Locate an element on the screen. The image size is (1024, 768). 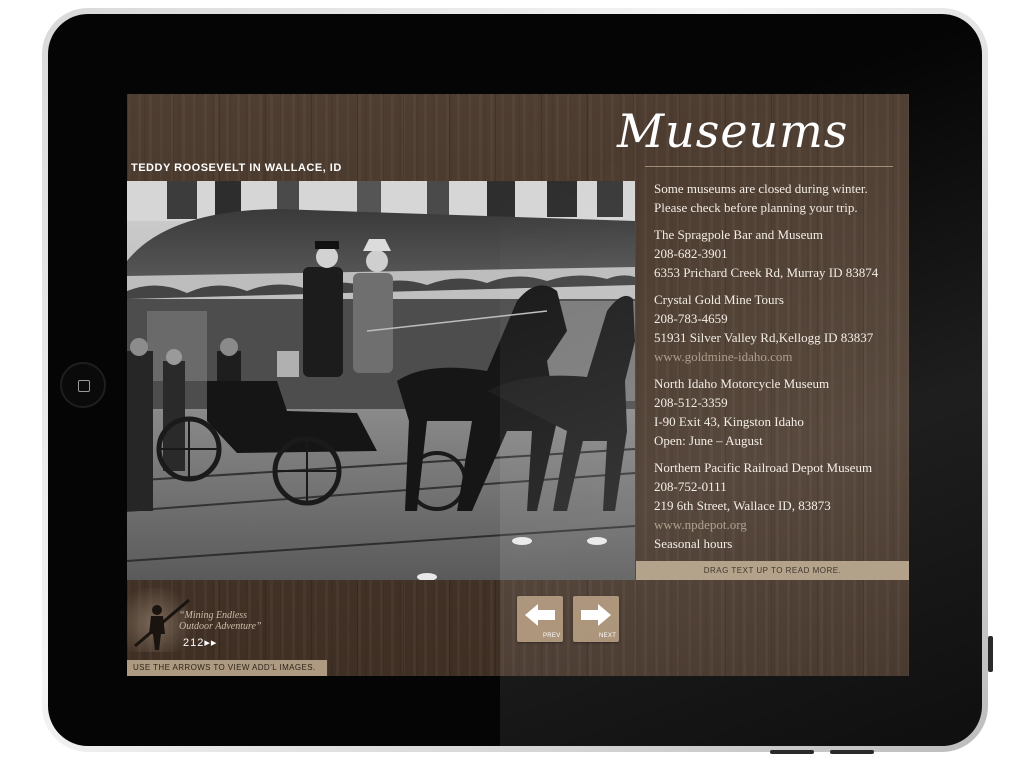
next-label: NEXT is located at coordinates (608, 636).